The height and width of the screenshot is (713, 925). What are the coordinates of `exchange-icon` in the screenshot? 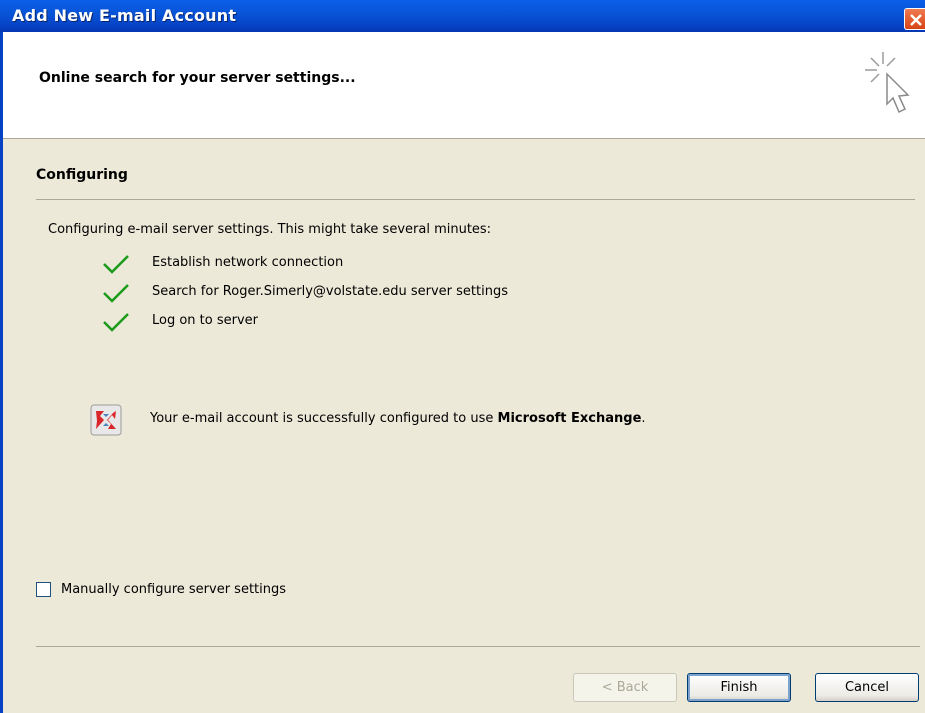 It's located at (106, 420).